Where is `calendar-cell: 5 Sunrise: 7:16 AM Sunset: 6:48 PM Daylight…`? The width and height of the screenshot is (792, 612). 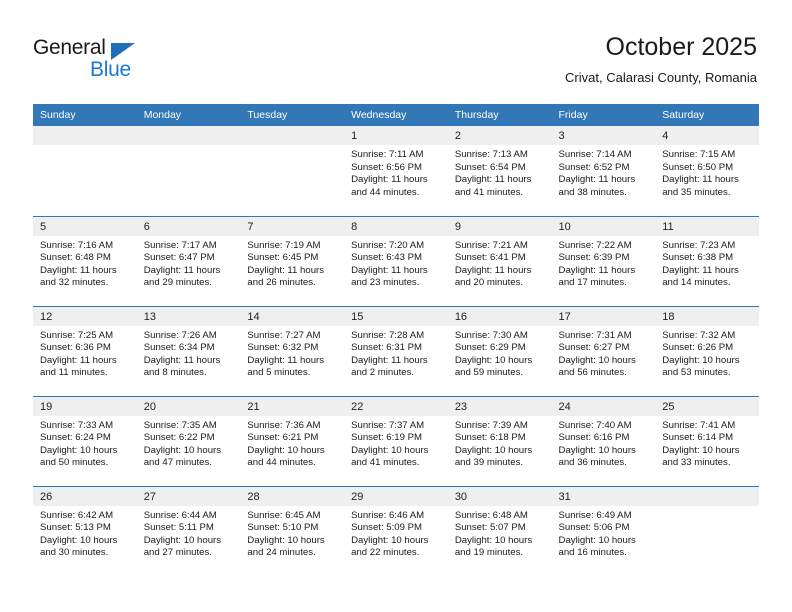
calendar-cell: 5 Sunrise: 7:16 AM Sunset: 6:48 PM Daylight… is located at coordinates (85, 260).